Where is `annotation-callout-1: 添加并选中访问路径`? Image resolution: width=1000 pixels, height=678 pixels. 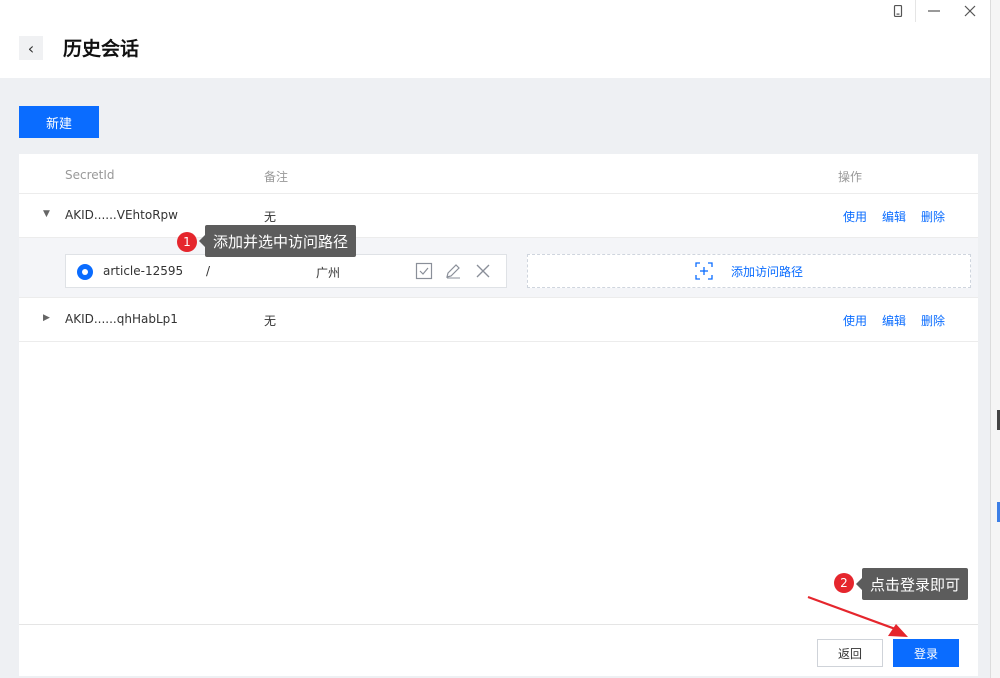 annotation-callout-1: 添加并选中访问路径 is located at coordinates (277, 241).